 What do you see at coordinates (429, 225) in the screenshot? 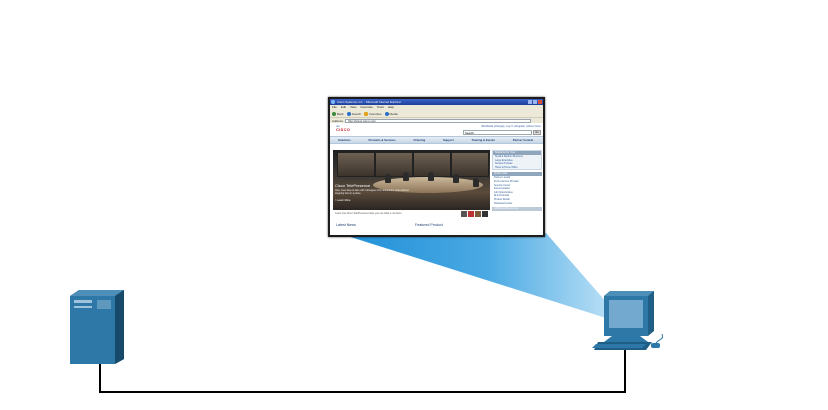
I see `featured-product-heading: Featured Product` at bounding box center [429, 225].